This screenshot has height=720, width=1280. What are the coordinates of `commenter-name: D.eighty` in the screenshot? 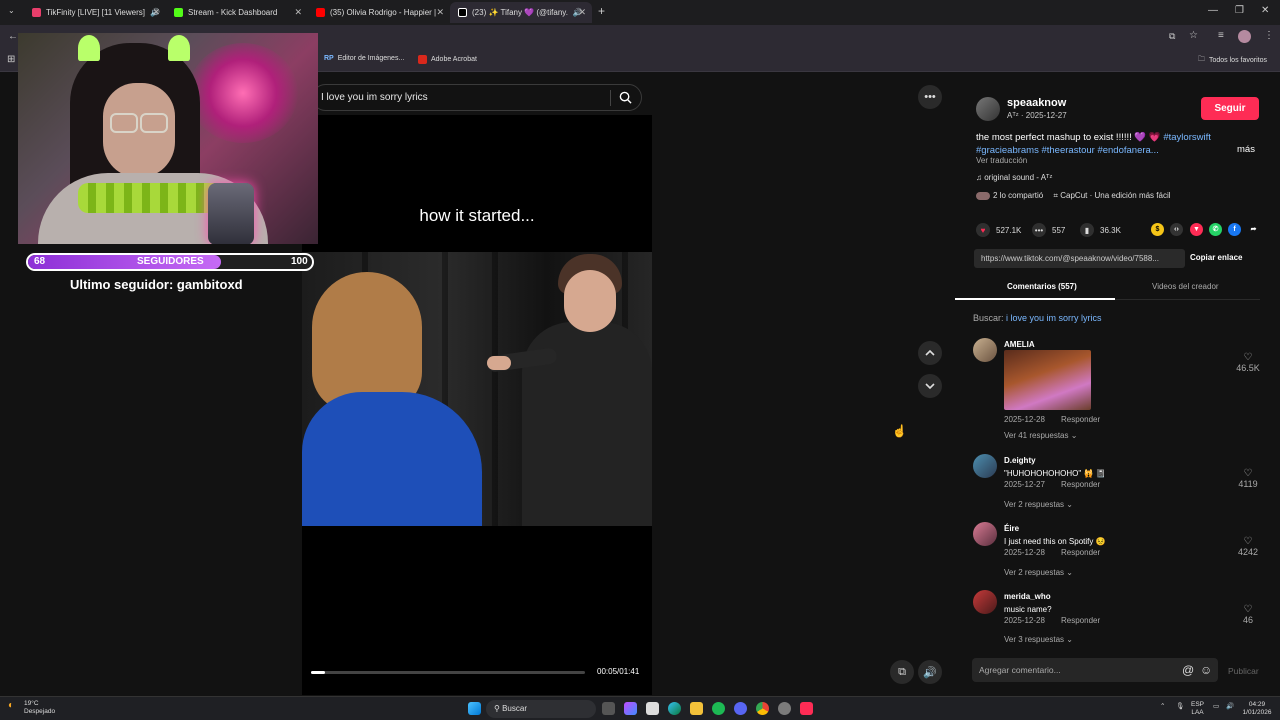 It's located at (1020, 460).